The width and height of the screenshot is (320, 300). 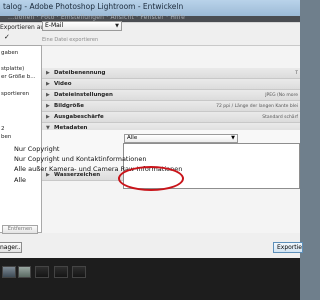 What do you see at coordinates (288, 247) in the screenshot?
I see `export-button: Exportiere` at bounding box center [288, 247].